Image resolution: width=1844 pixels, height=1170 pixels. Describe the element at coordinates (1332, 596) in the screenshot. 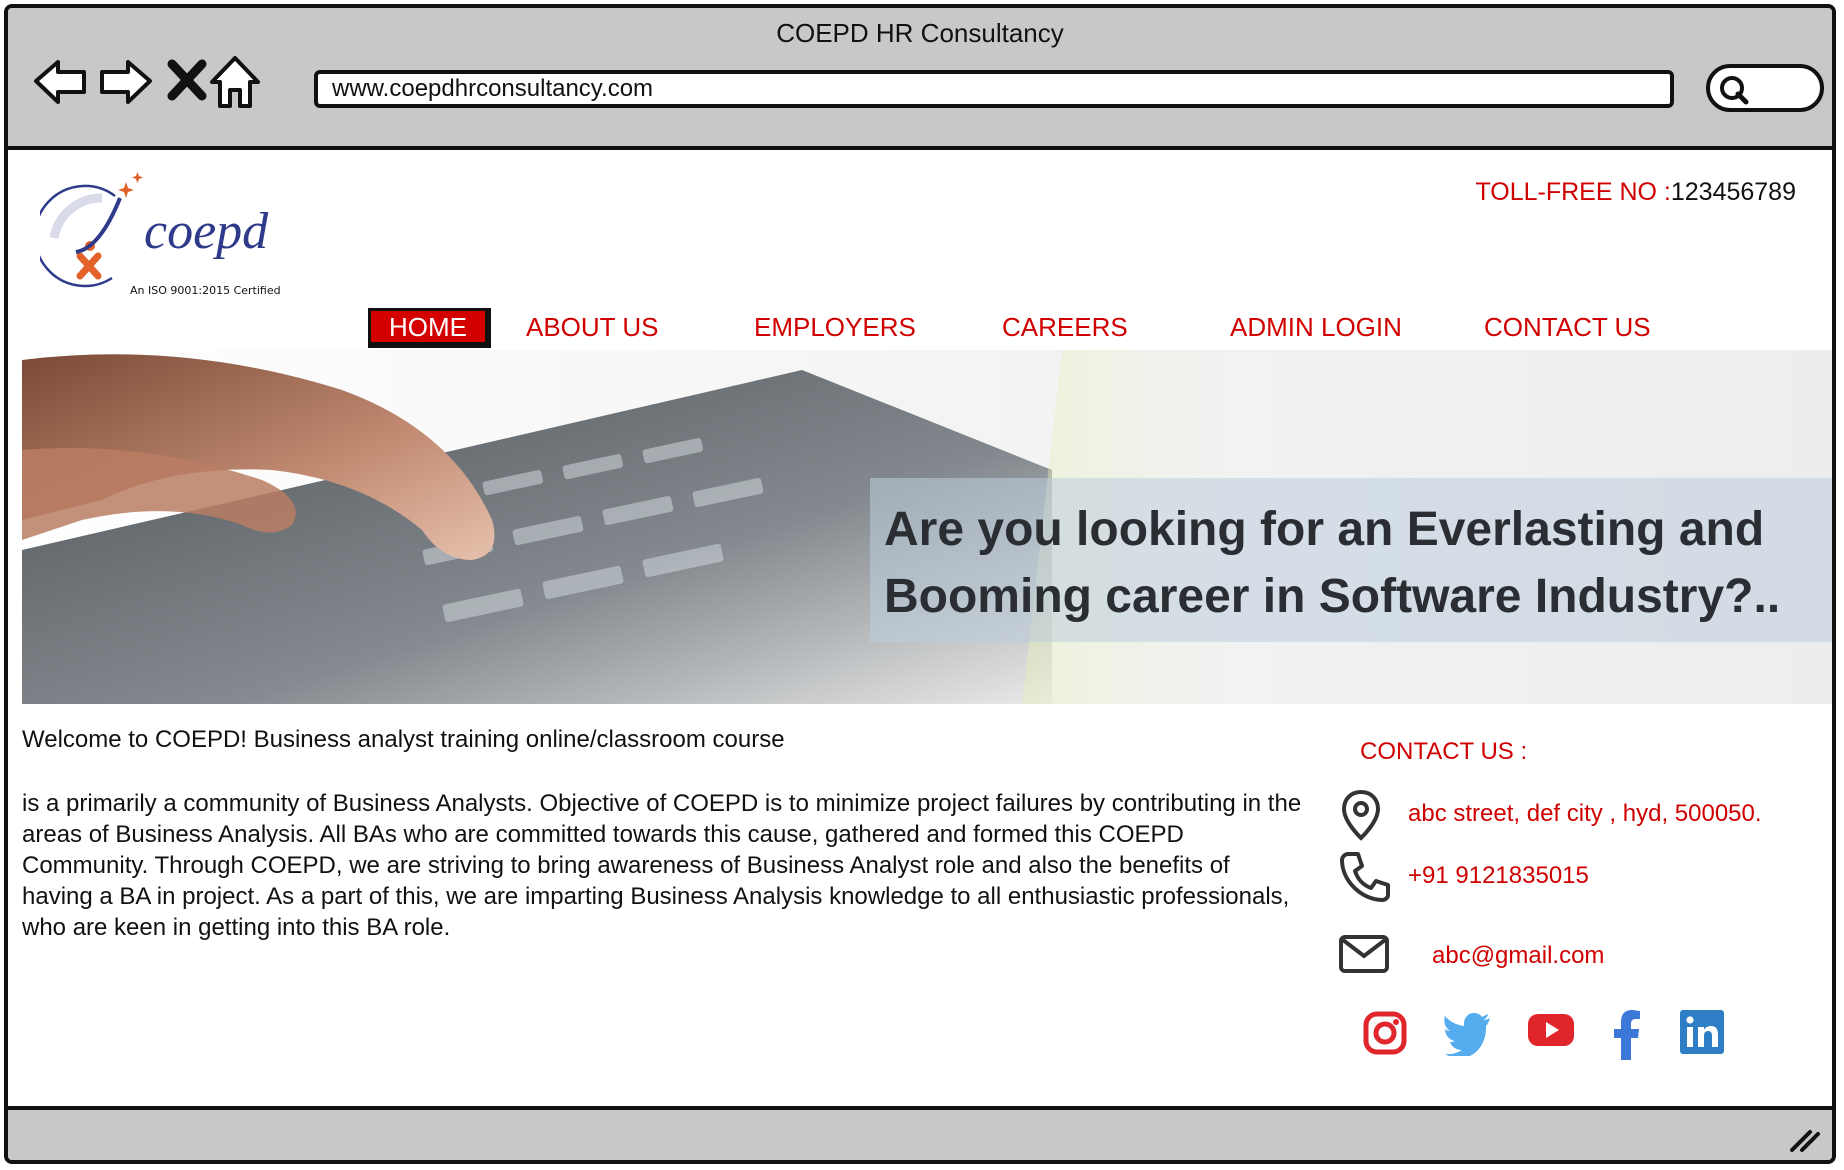

I see `hero-caption-line-2: Booming career in Software Industry?..` at that location.